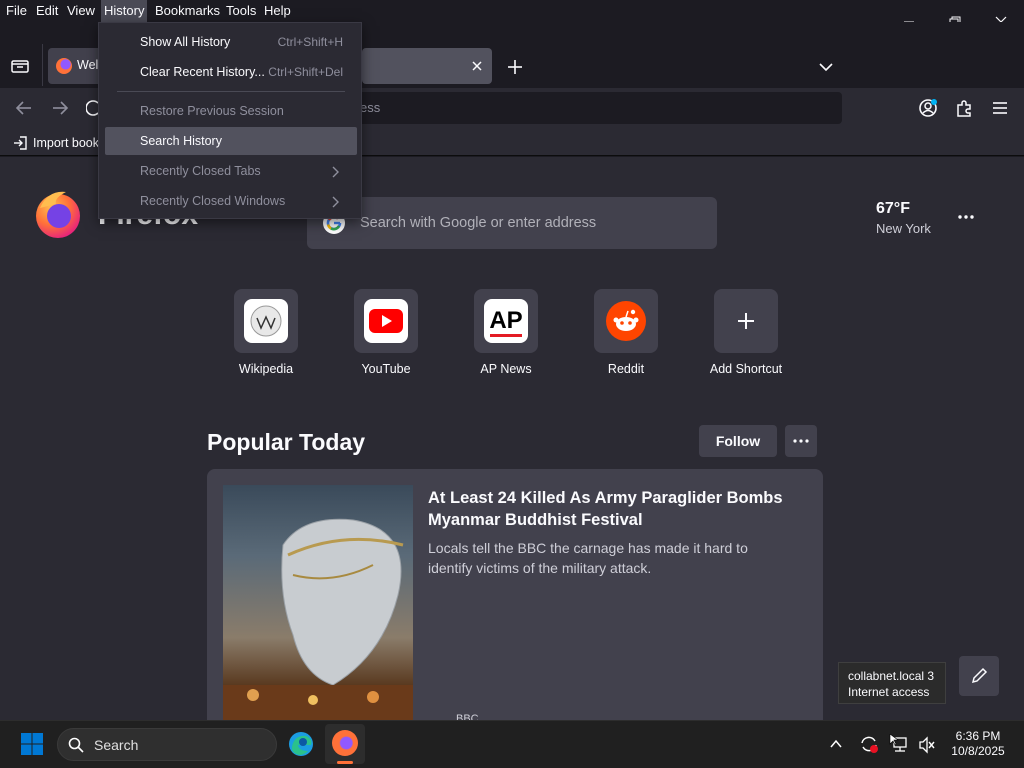  I want to click on chevron-down-icon, so click(826, 67).